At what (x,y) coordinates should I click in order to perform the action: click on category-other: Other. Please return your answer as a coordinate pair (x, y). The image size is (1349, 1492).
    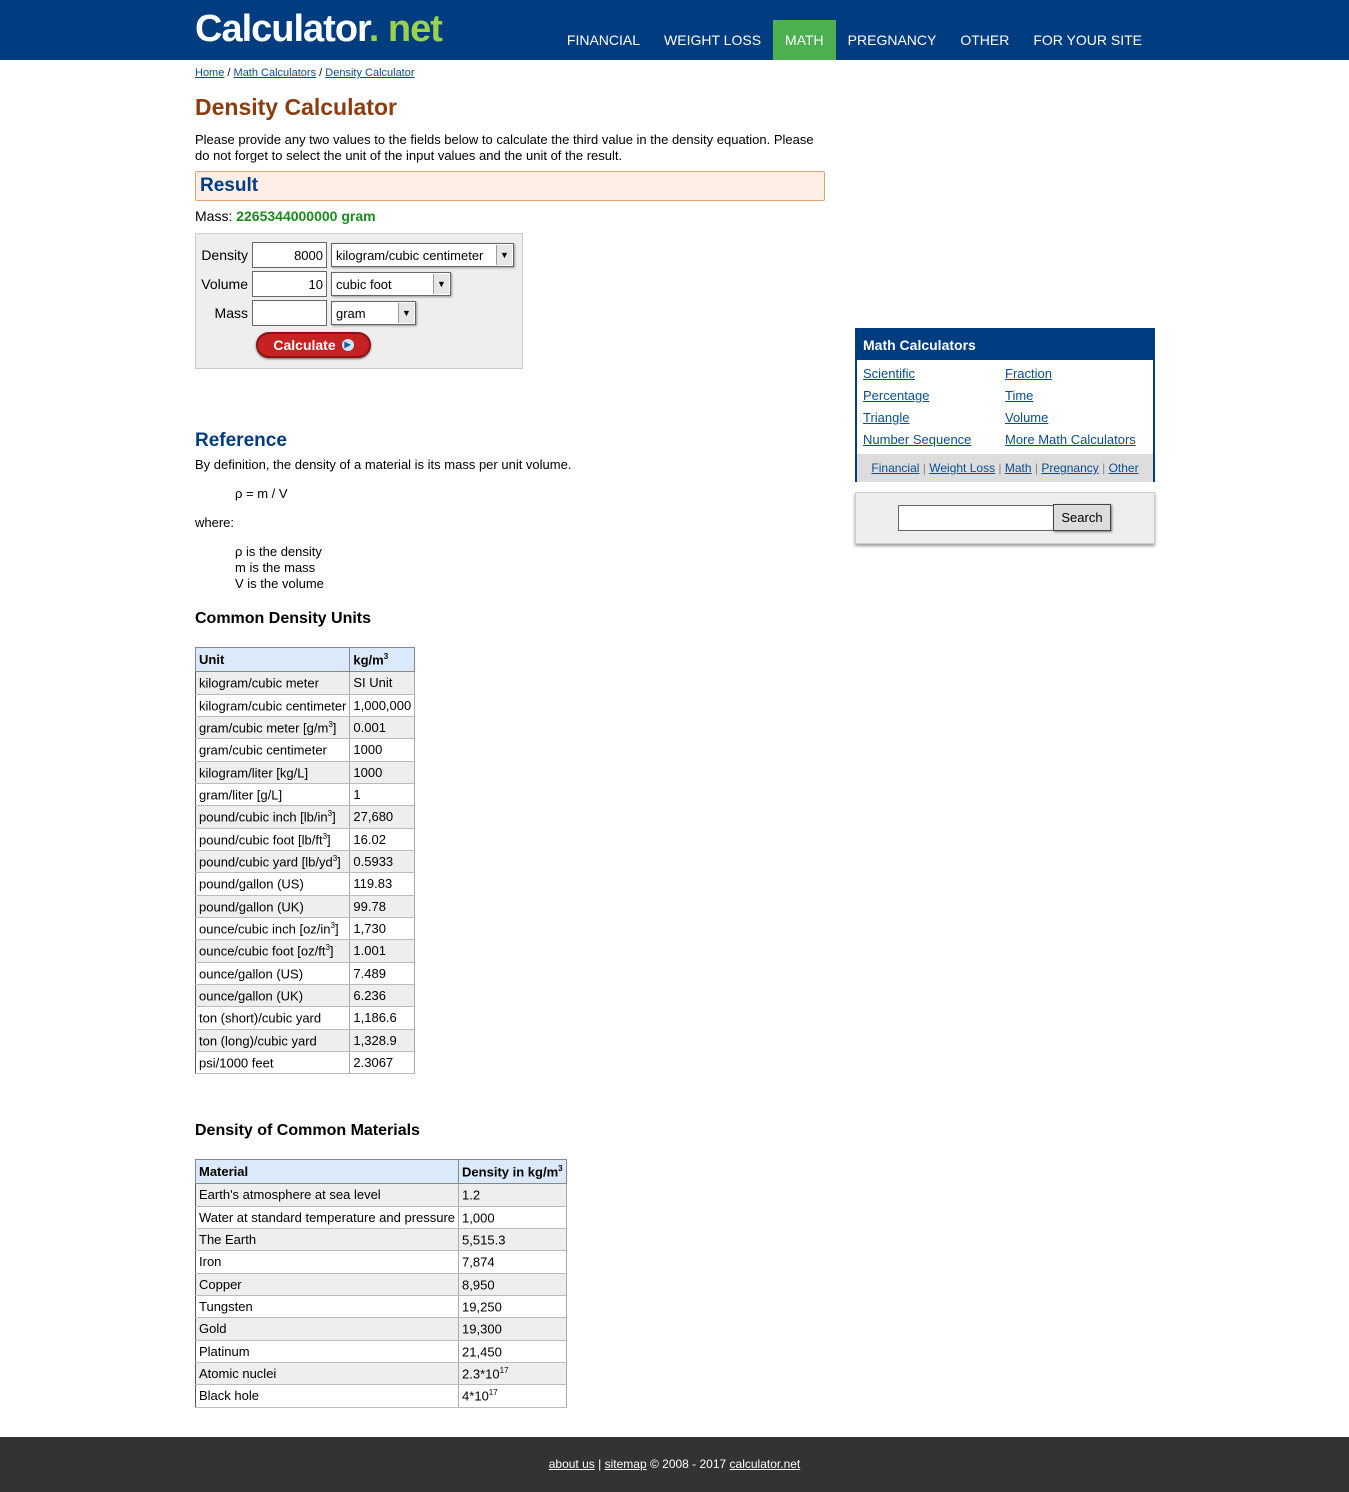
    Looking at the image, I should click on (1124, 468).